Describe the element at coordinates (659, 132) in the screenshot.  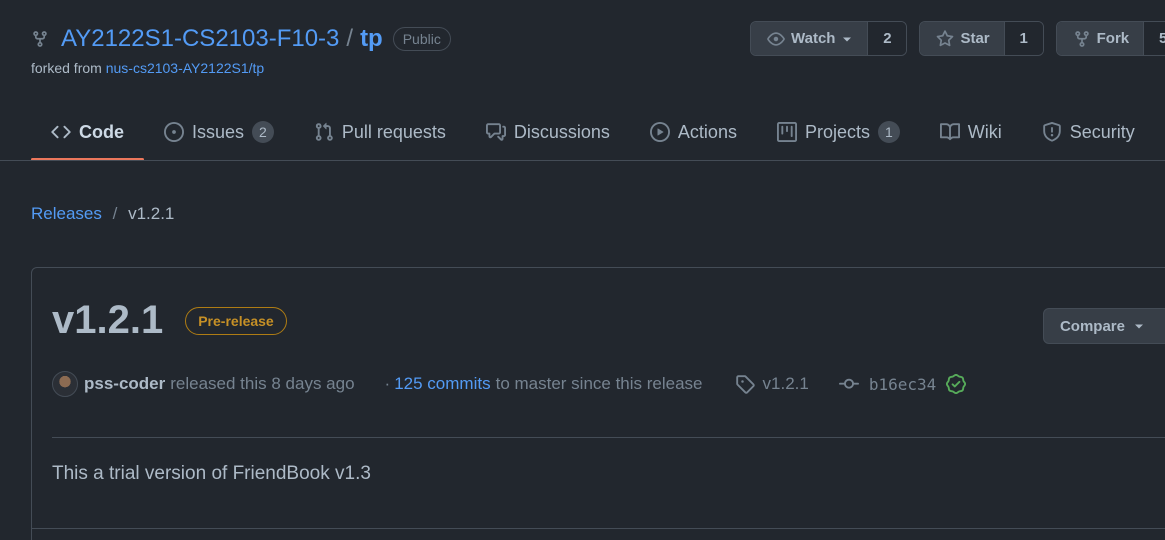
I see `play-icon` at that location.